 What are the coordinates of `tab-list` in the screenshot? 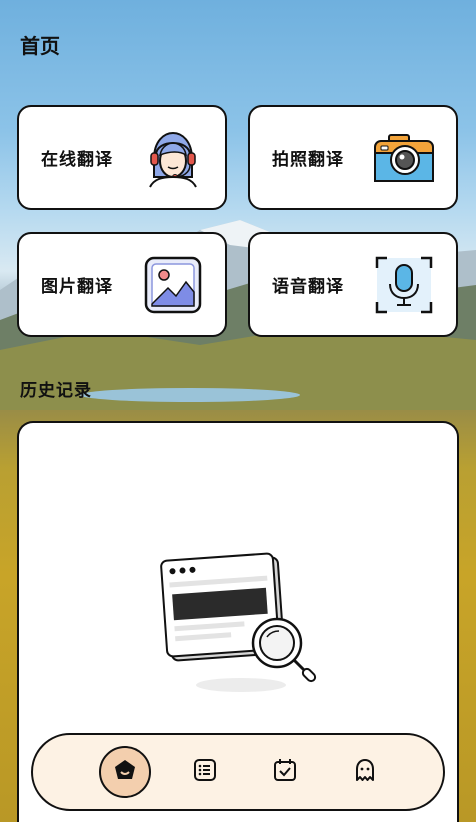 It's located at (205, 772).